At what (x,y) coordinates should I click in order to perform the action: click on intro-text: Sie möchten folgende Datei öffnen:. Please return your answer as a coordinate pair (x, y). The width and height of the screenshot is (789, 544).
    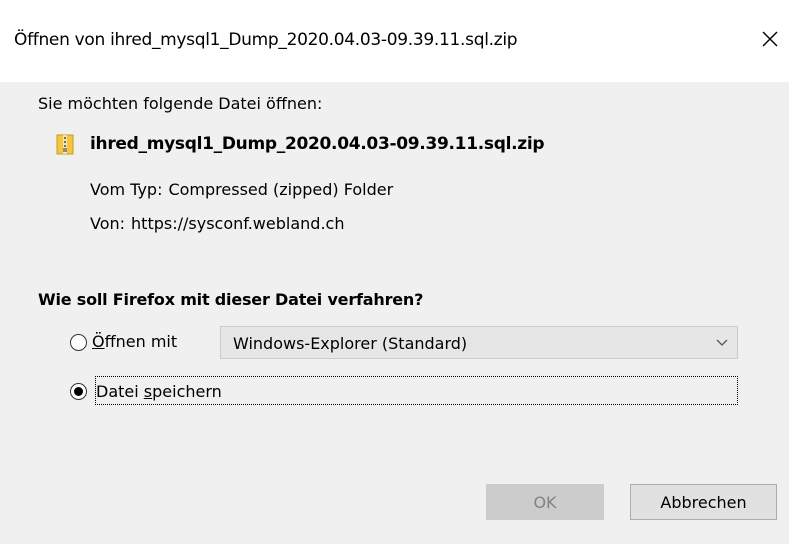
    Looking at the image, I should click on (180, 103).